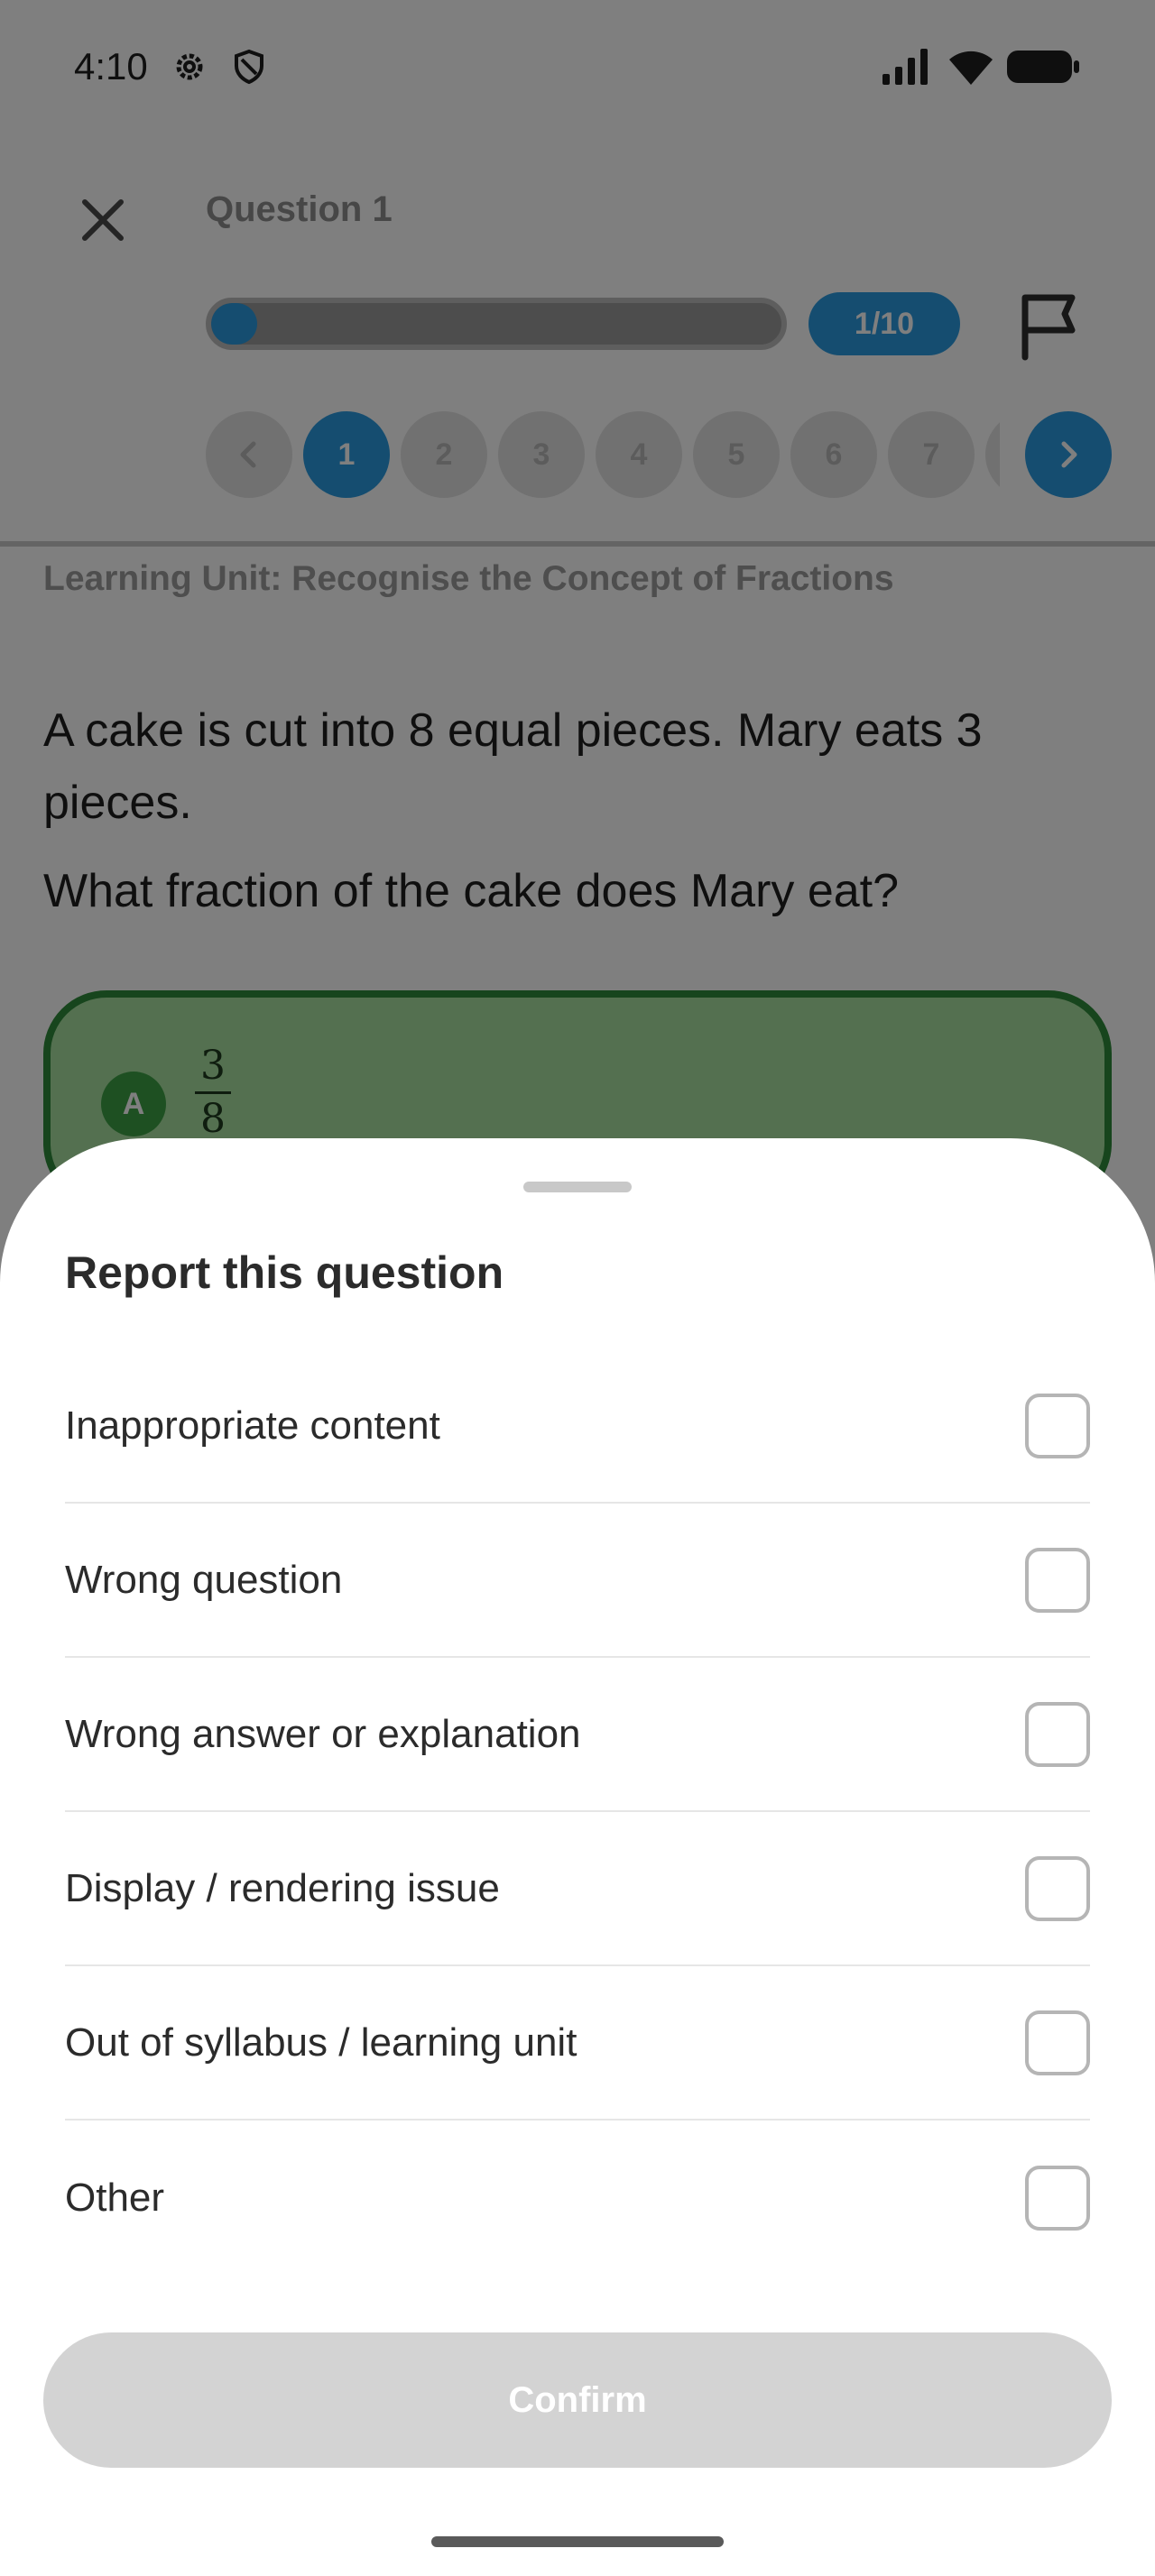  What do you see at coordinates (252, 1425) in the screenshot?
I see `reason-label: Inappropriate content` at bounding box center [252, 1425].